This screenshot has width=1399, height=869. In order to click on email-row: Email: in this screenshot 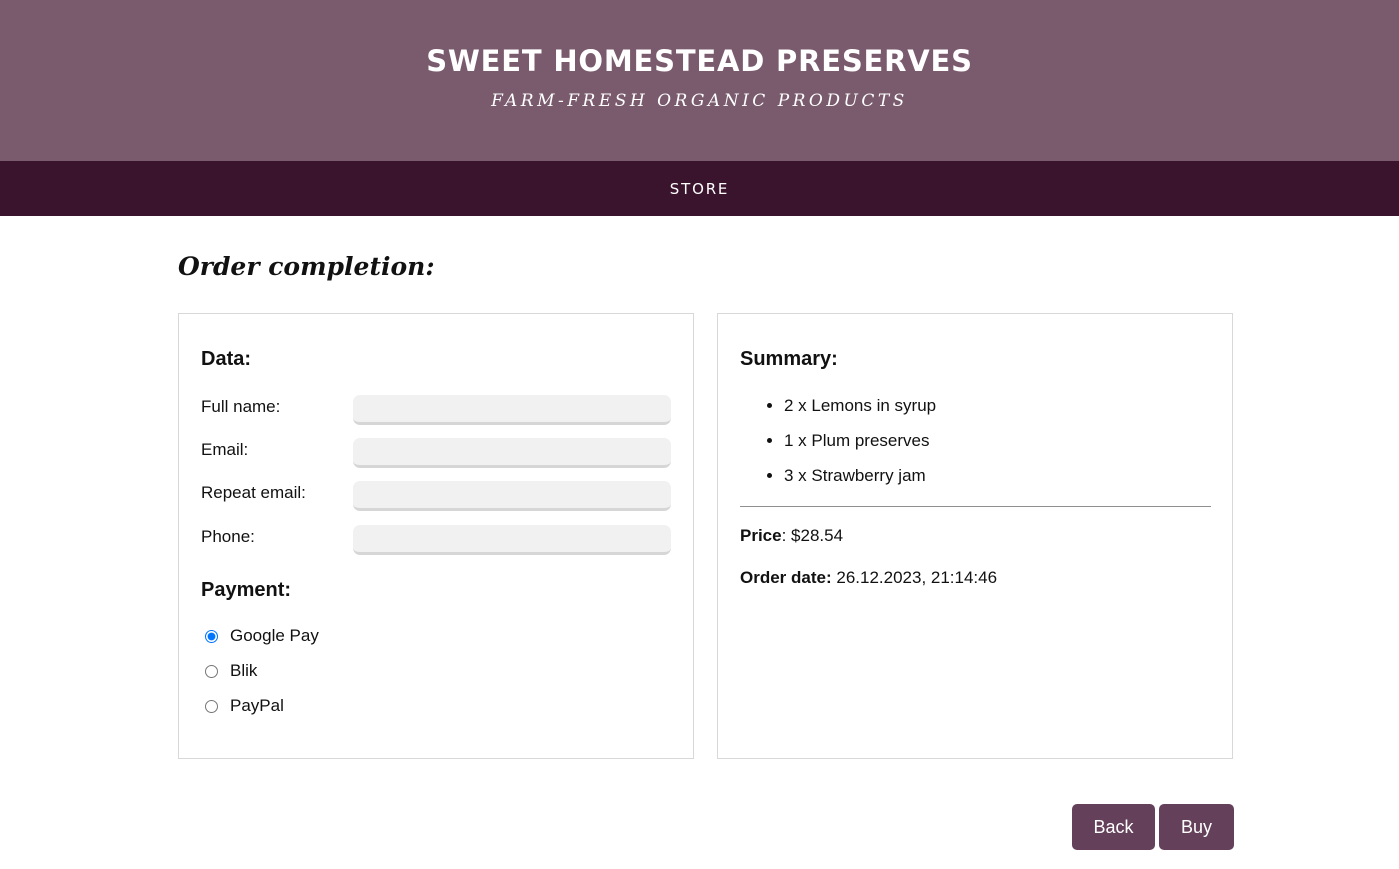, I will do `click(437, 453)`.